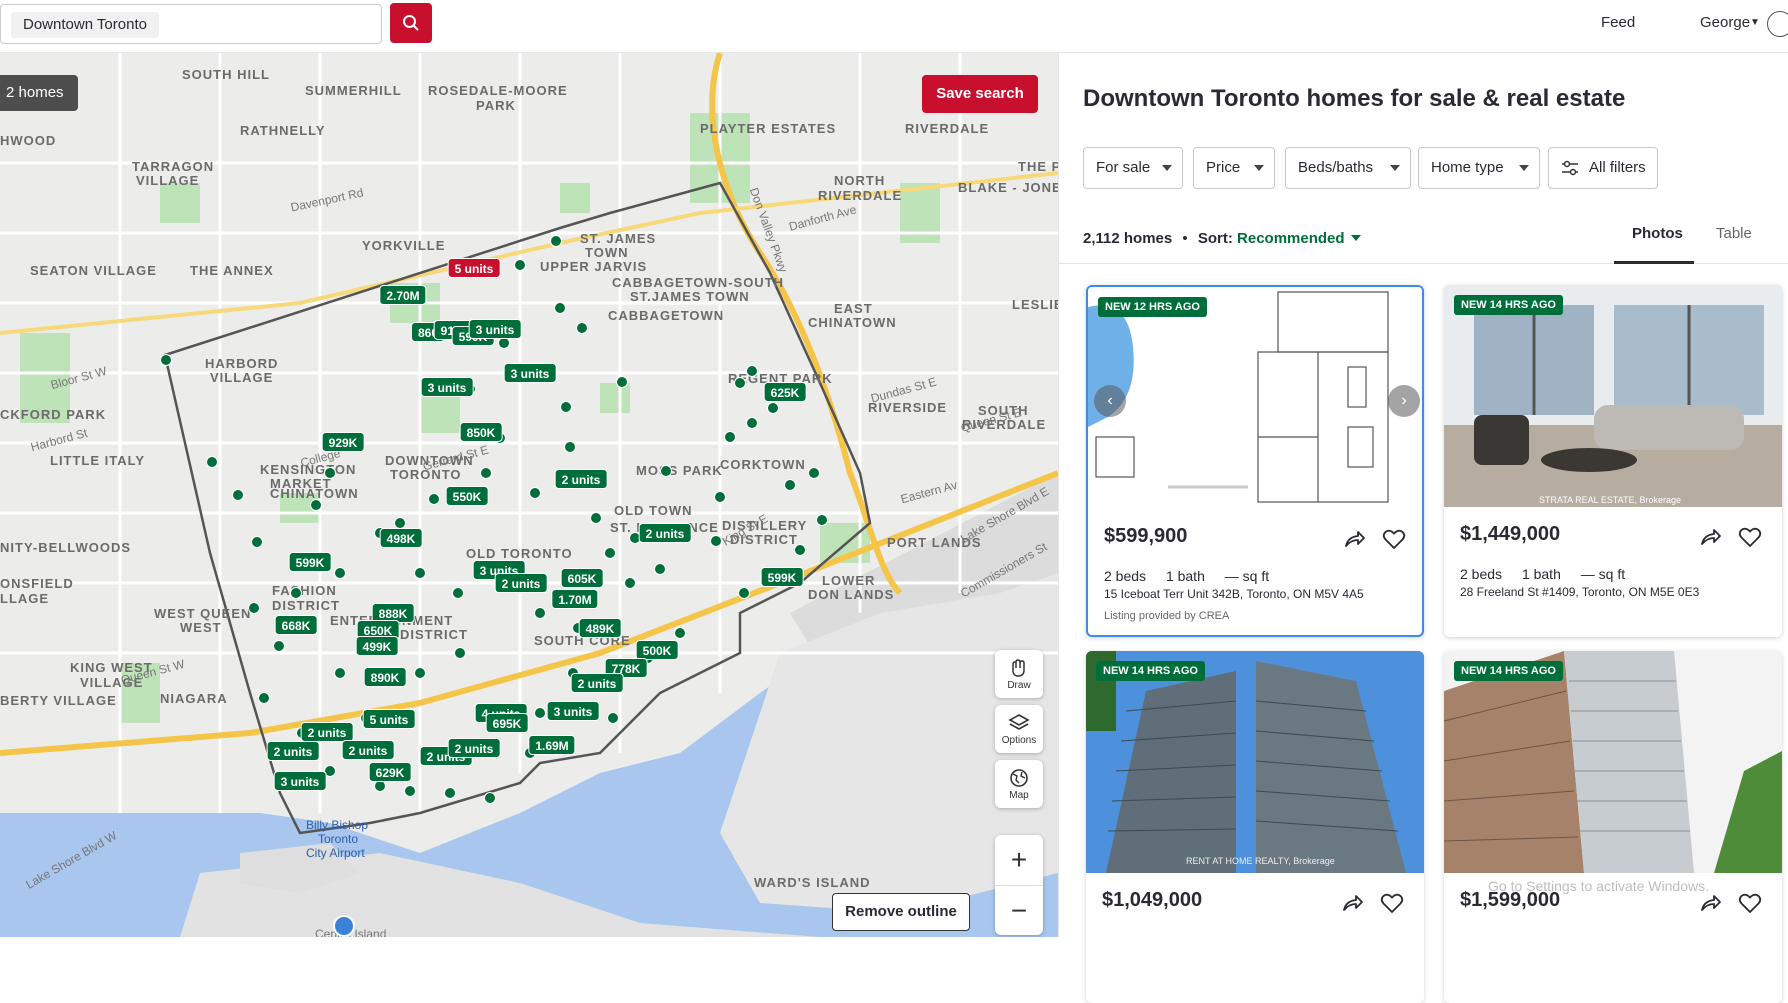 The width and height of the screenshot is (1788, 1003). What do you see at coordinates (403, 295) in the screenshot?
I see `map-price-pin: 2.70M` at bounding box center [403, 295].